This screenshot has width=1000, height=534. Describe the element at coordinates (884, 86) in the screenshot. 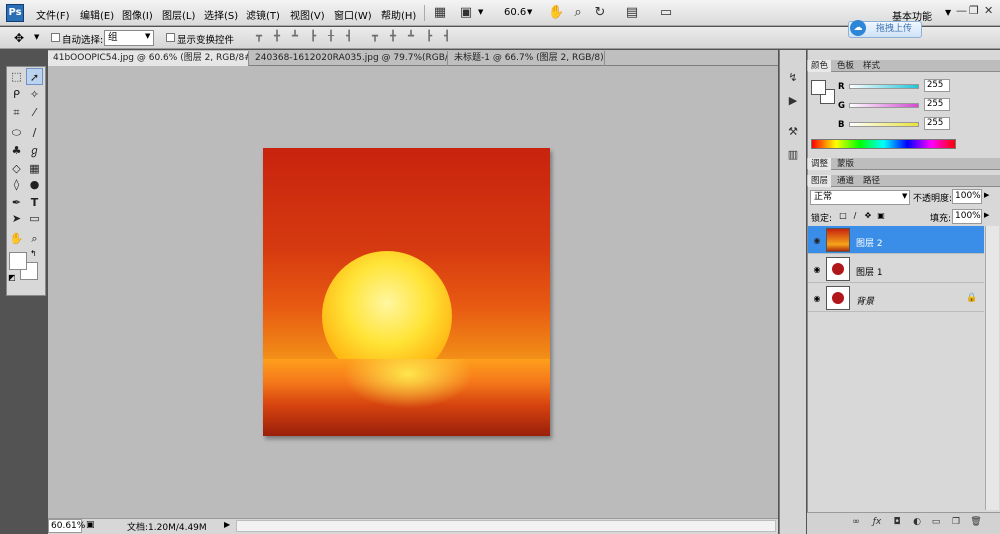

I see `channel-r-slider` at that location.